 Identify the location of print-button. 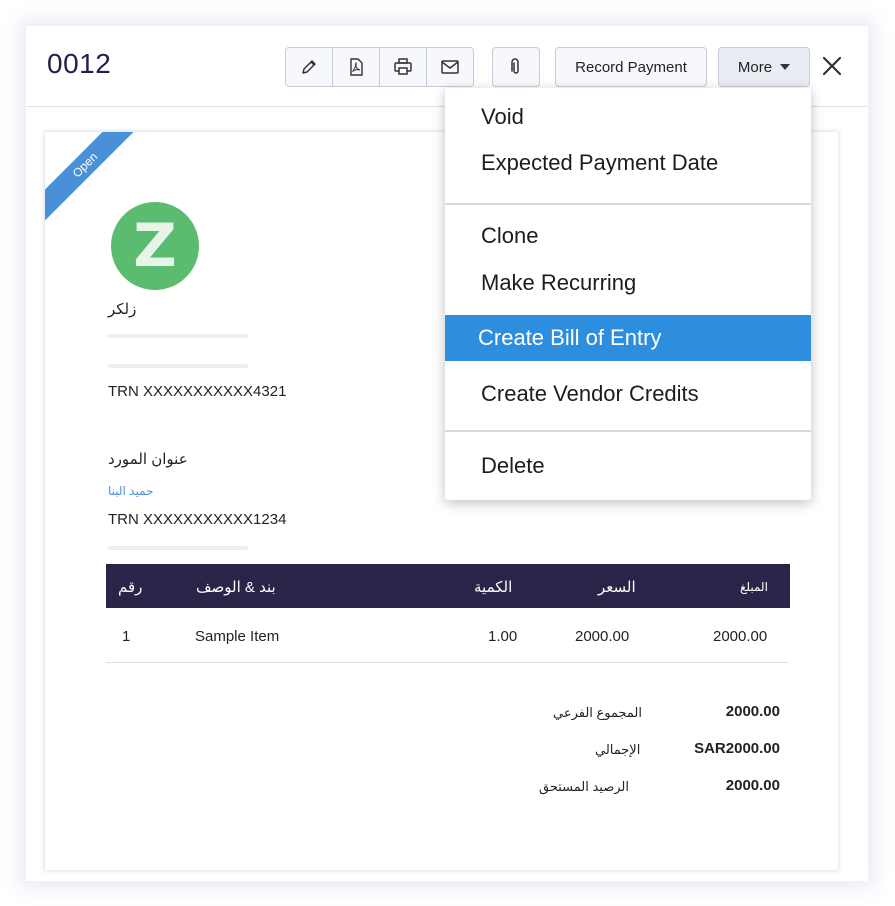
(403, 67).